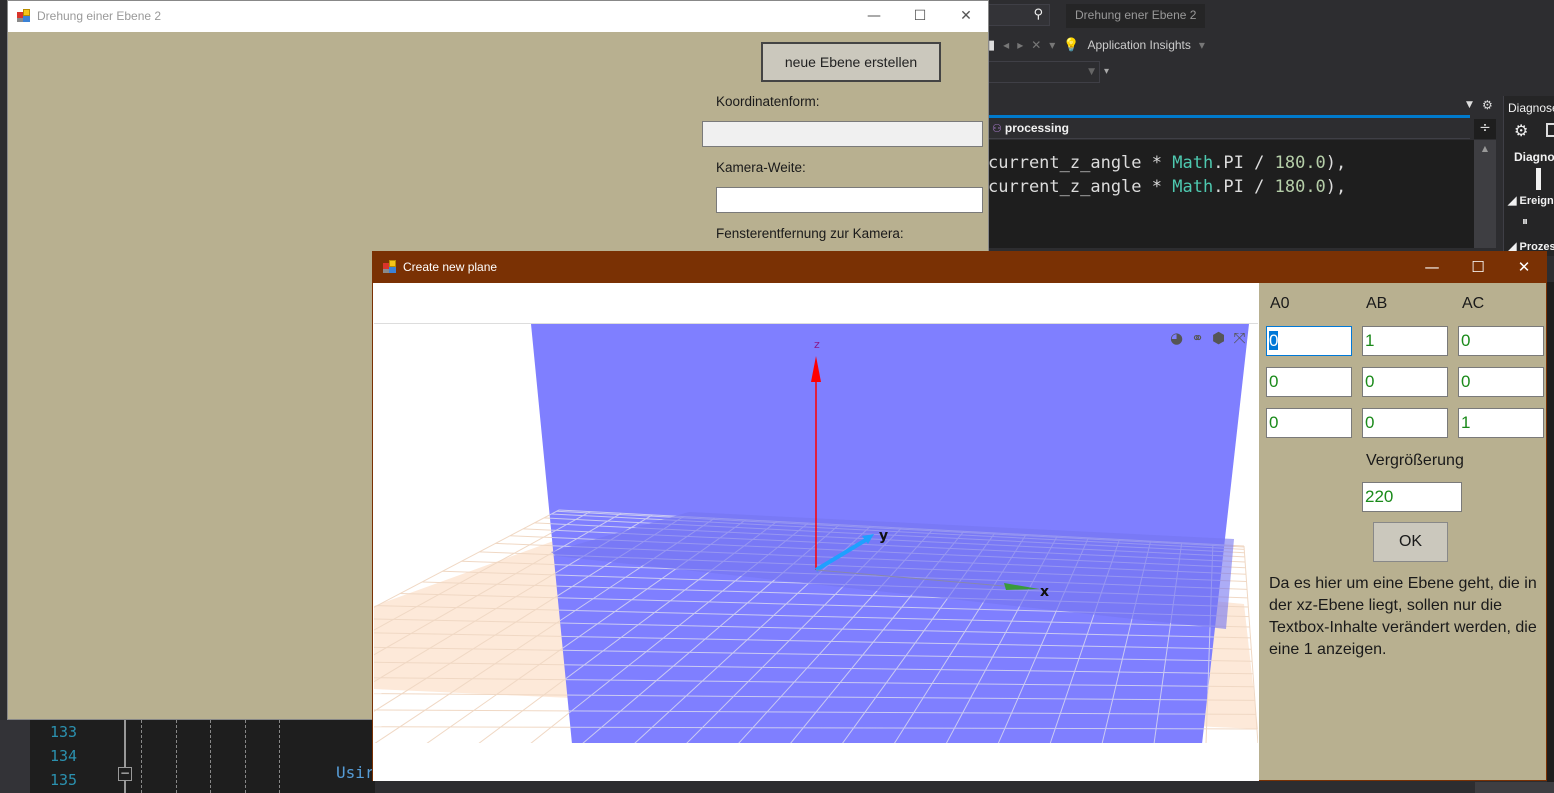 The height and width of the screenshot is (793, 1554). I want to click on matrix-field-a0-2: 0, so click(1309, 382).